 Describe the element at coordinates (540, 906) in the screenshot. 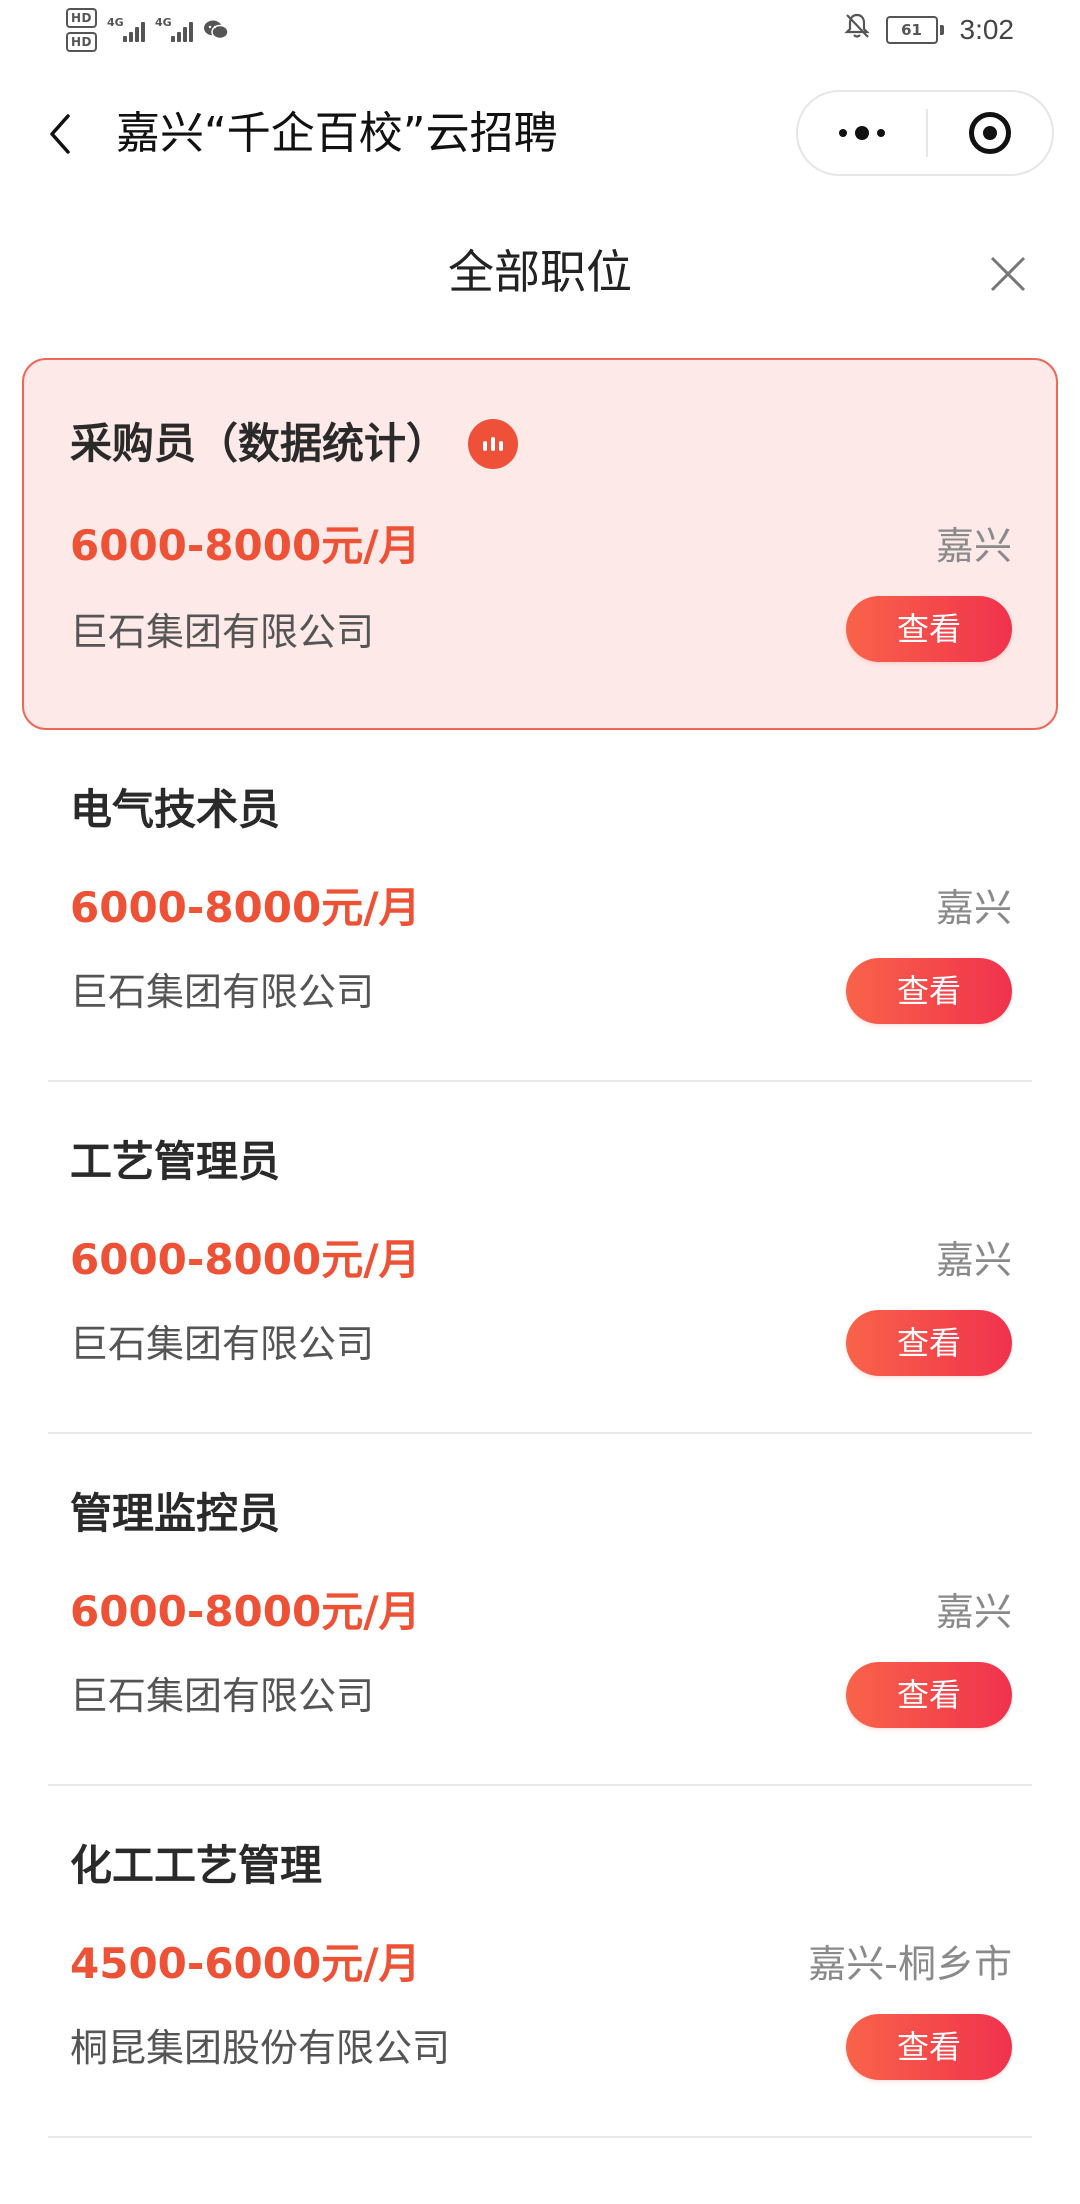

I see `job-card: 电气技术员 6000-8000元/月 嘉兴 巨石集团有限公司 查看` at that location.